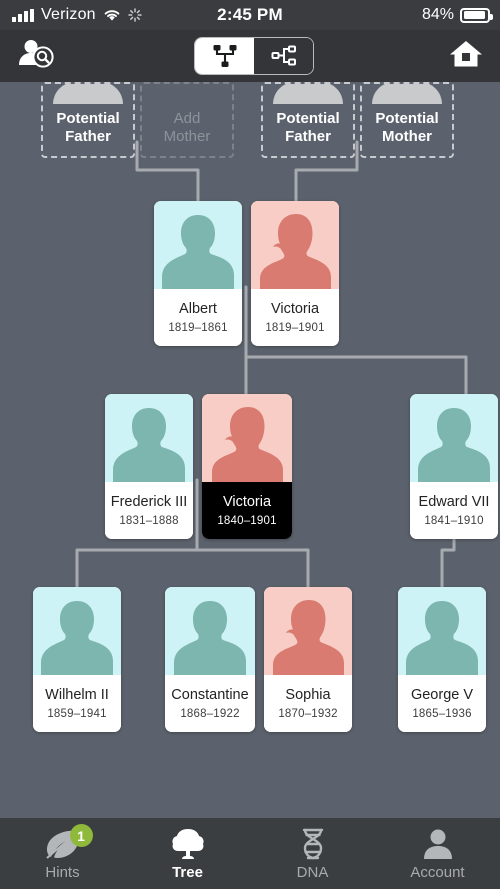 This screenshot has width=500, height=889. I want to click on view-toggle, so click(254, 56).